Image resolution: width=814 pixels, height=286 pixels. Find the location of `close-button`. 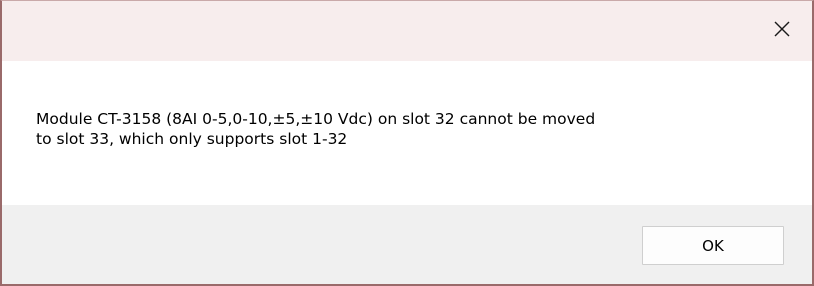

close-button is located at coordinates (782, 31).